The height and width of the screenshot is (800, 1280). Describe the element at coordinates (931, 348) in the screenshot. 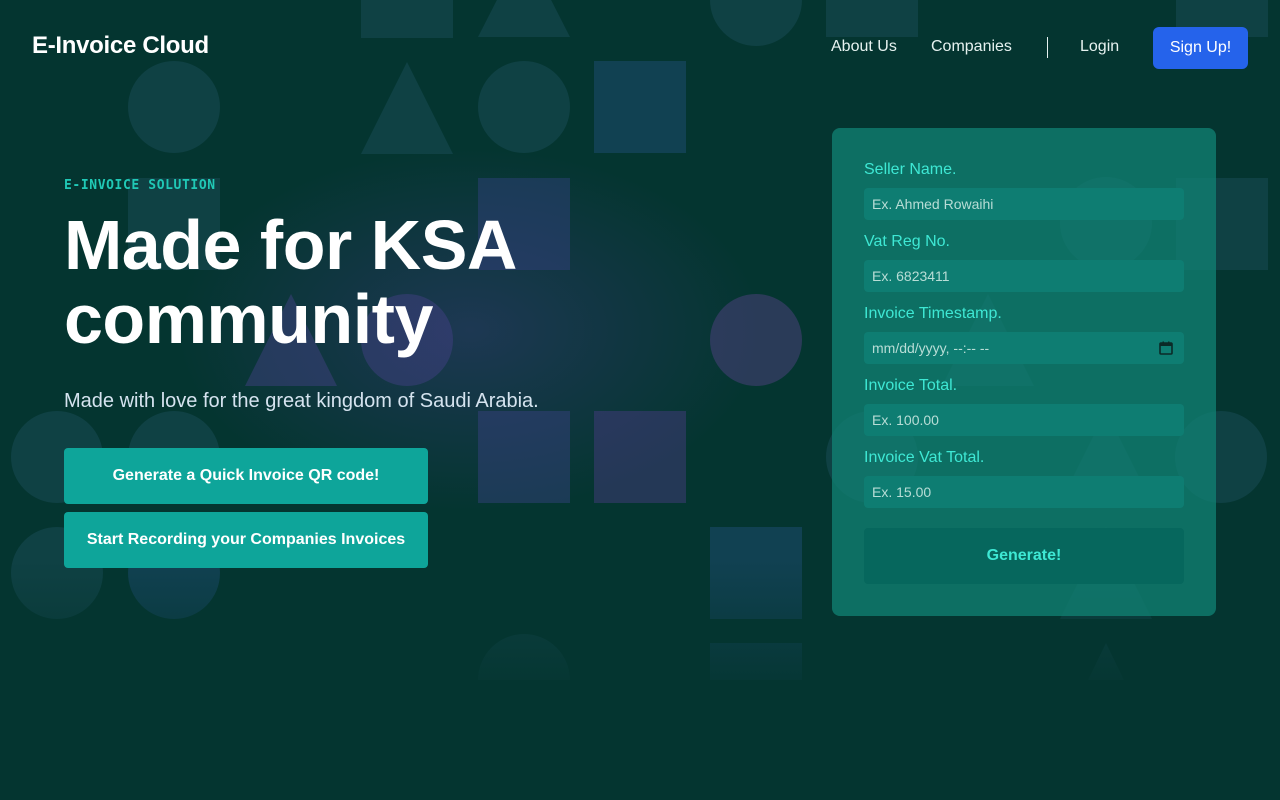

I see `timestamp-placeholder: mm/dd/yyyy, --:-- --` at that location.